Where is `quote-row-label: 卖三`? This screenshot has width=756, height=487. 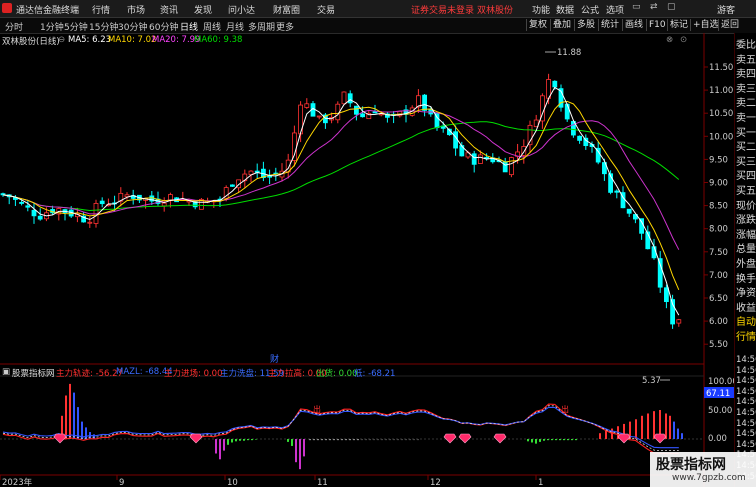 quote-row-label: 卖三 is located at coordinates (746, 89).